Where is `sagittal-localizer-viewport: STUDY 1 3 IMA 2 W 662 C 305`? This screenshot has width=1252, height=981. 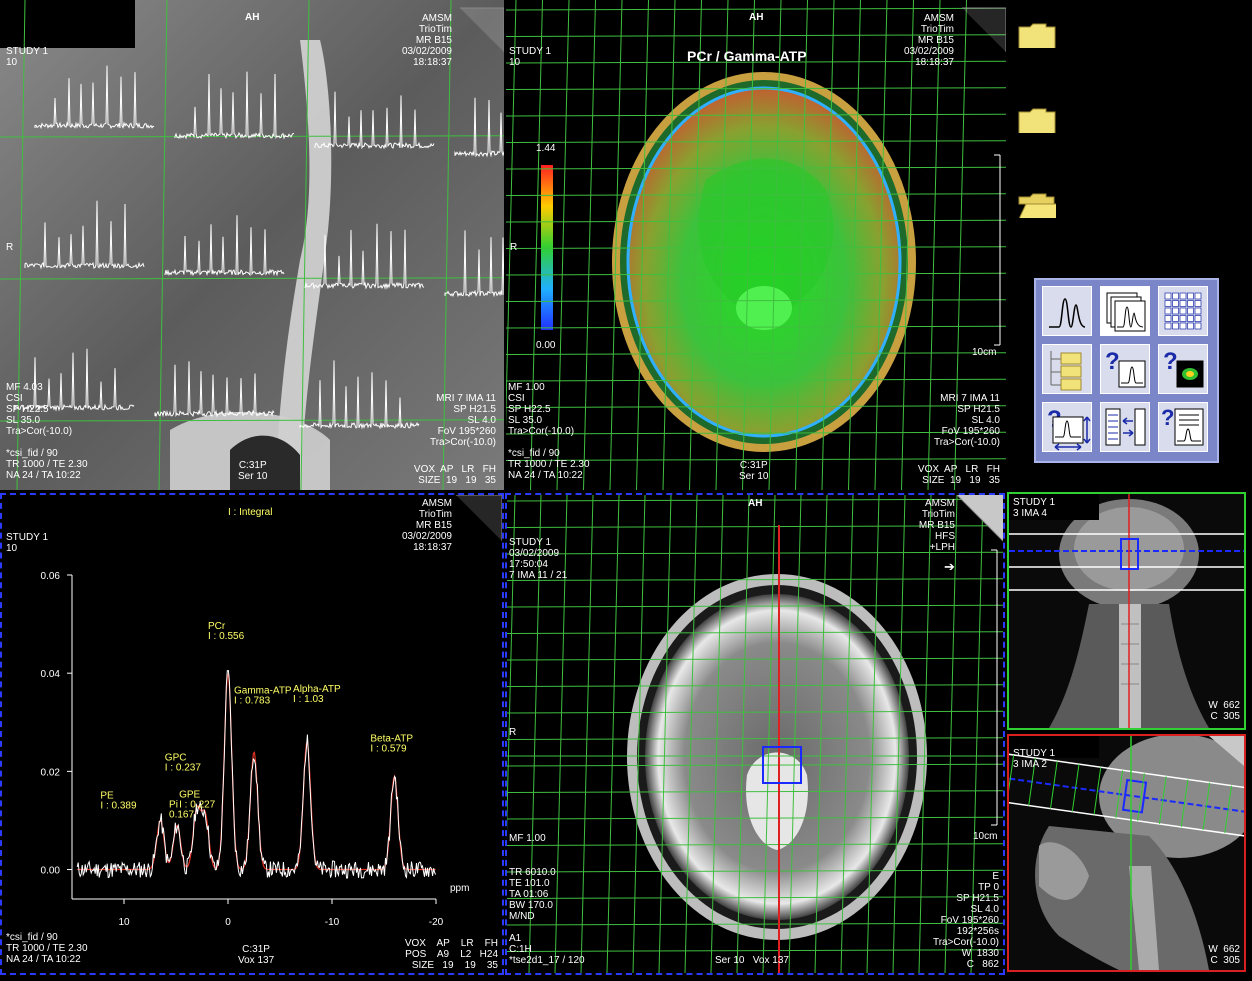 sagittal-localizer-viewport: STUDY 1 3 IMA 2 W 662 C 305 is located at coordinates (1126, 853).